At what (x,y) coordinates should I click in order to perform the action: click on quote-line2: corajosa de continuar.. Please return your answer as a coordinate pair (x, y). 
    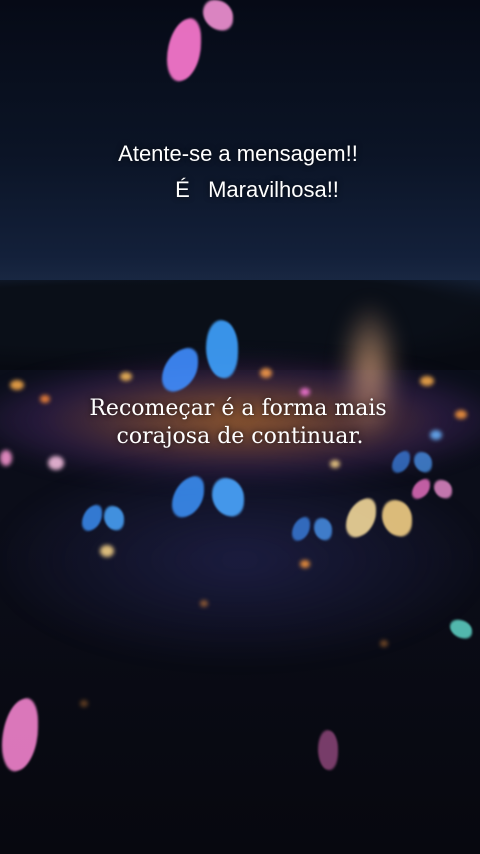
    Looking at the image, I should click on (240, 436).